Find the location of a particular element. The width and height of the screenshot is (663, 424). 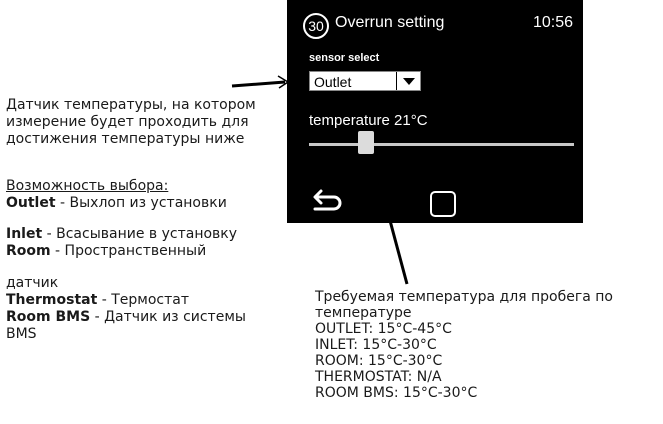

option-room-bms-cont: BMS is located at coordinates (21, 334).